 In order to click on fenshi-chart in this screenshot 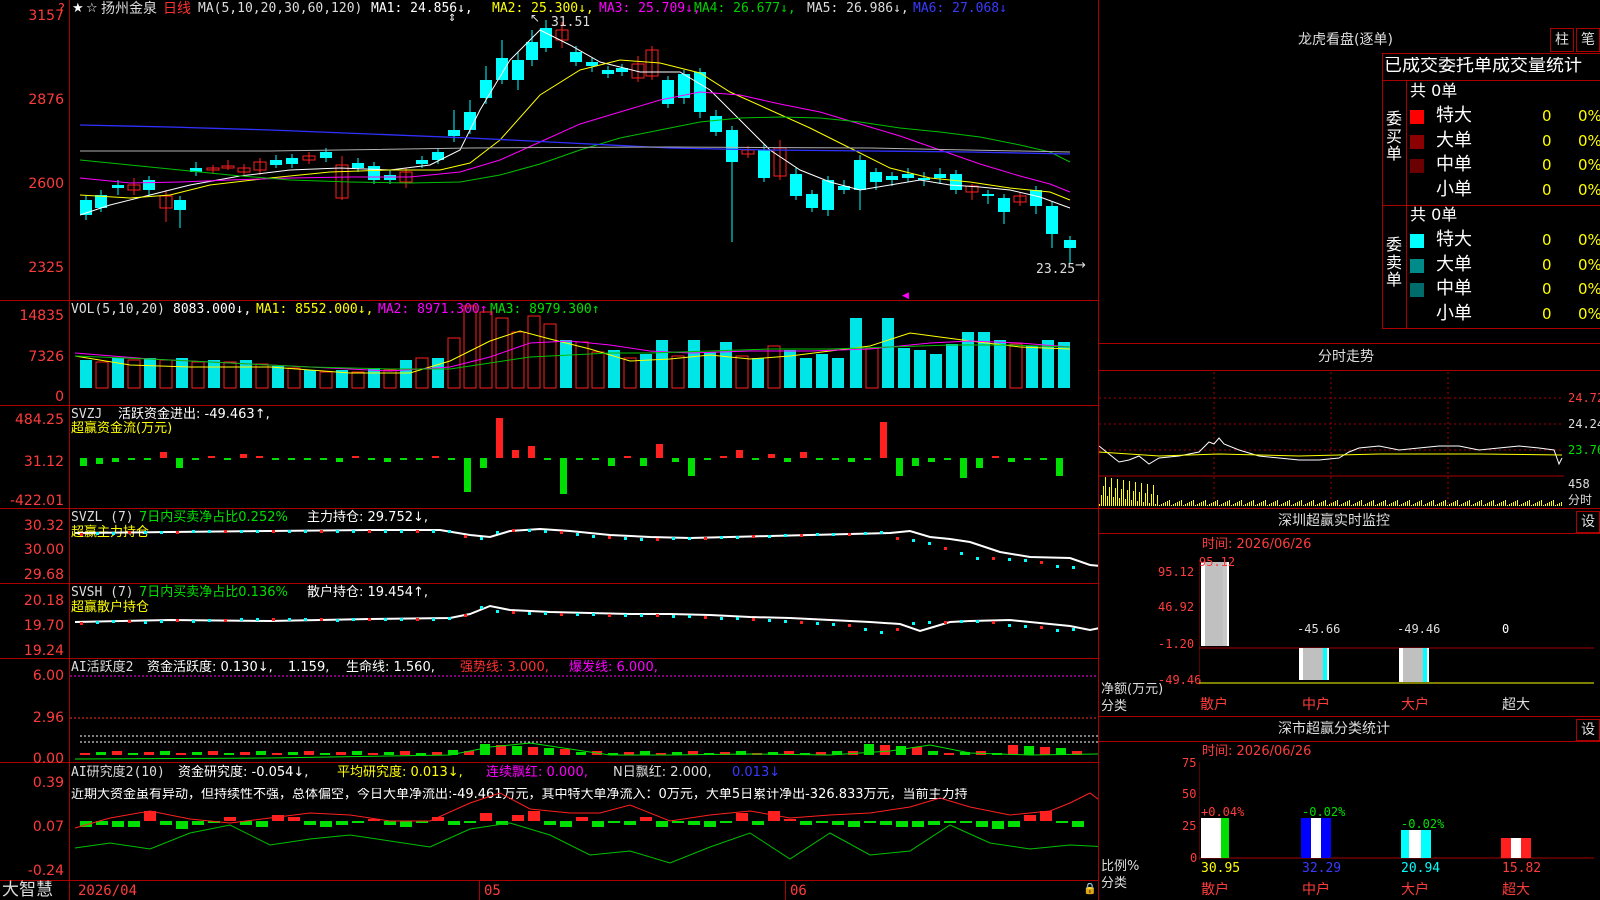, I will do `click(1331, 439)`.